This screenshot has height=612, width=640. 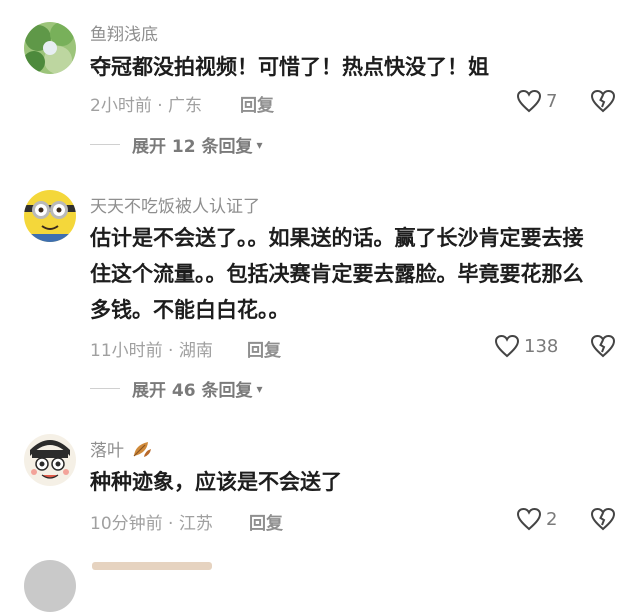 I want to click on comment-text-line: 住这个流量。。包括决赛肯定要去露脸。毕竟要花那么, so click(x=337, y=274).